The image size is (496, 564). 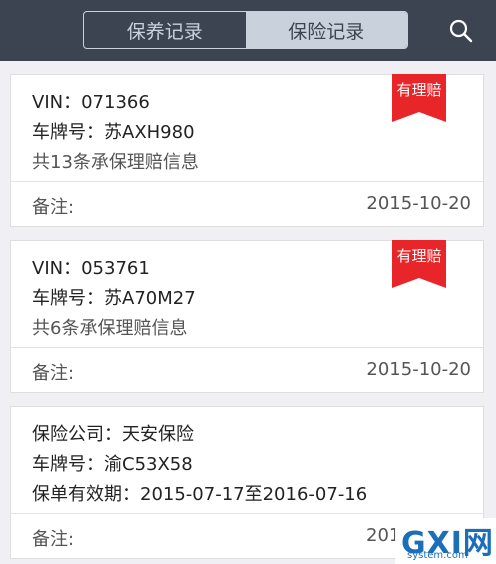 I want to click on vin-text: VIN：053761, so click(x=91, y=268).